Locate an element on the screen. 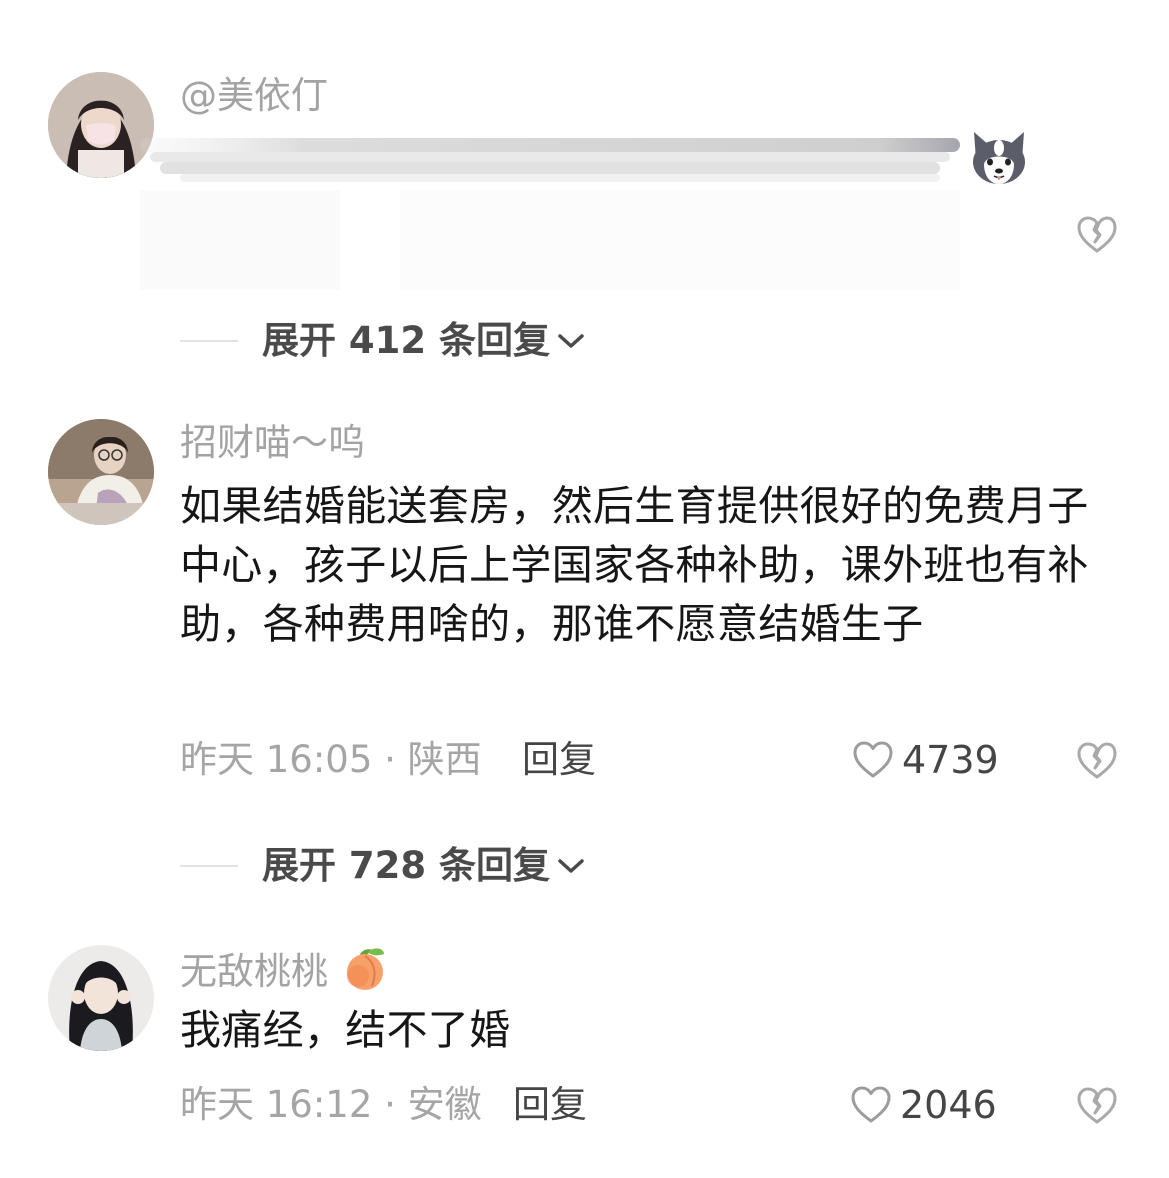 The width and height of the screenshot is (1169, 1178). reply-button: 回复 is located at coordinates (550, 1105).